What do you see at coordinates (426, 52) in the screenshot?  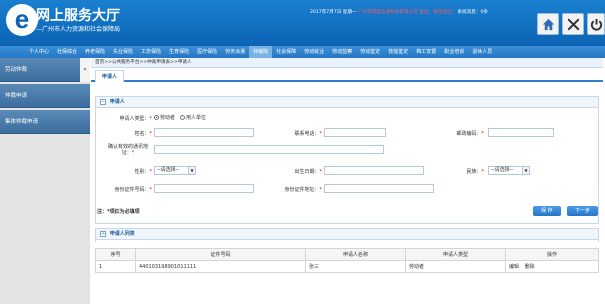 I see `nav-item: 档工安置` at bounding box center [426, 52].